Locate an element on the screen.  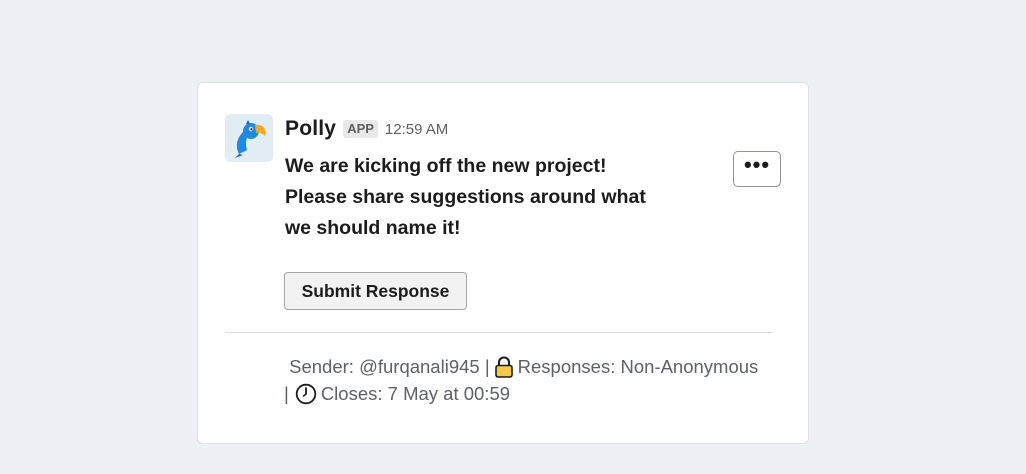
divider is located at coordinates (499, 332).